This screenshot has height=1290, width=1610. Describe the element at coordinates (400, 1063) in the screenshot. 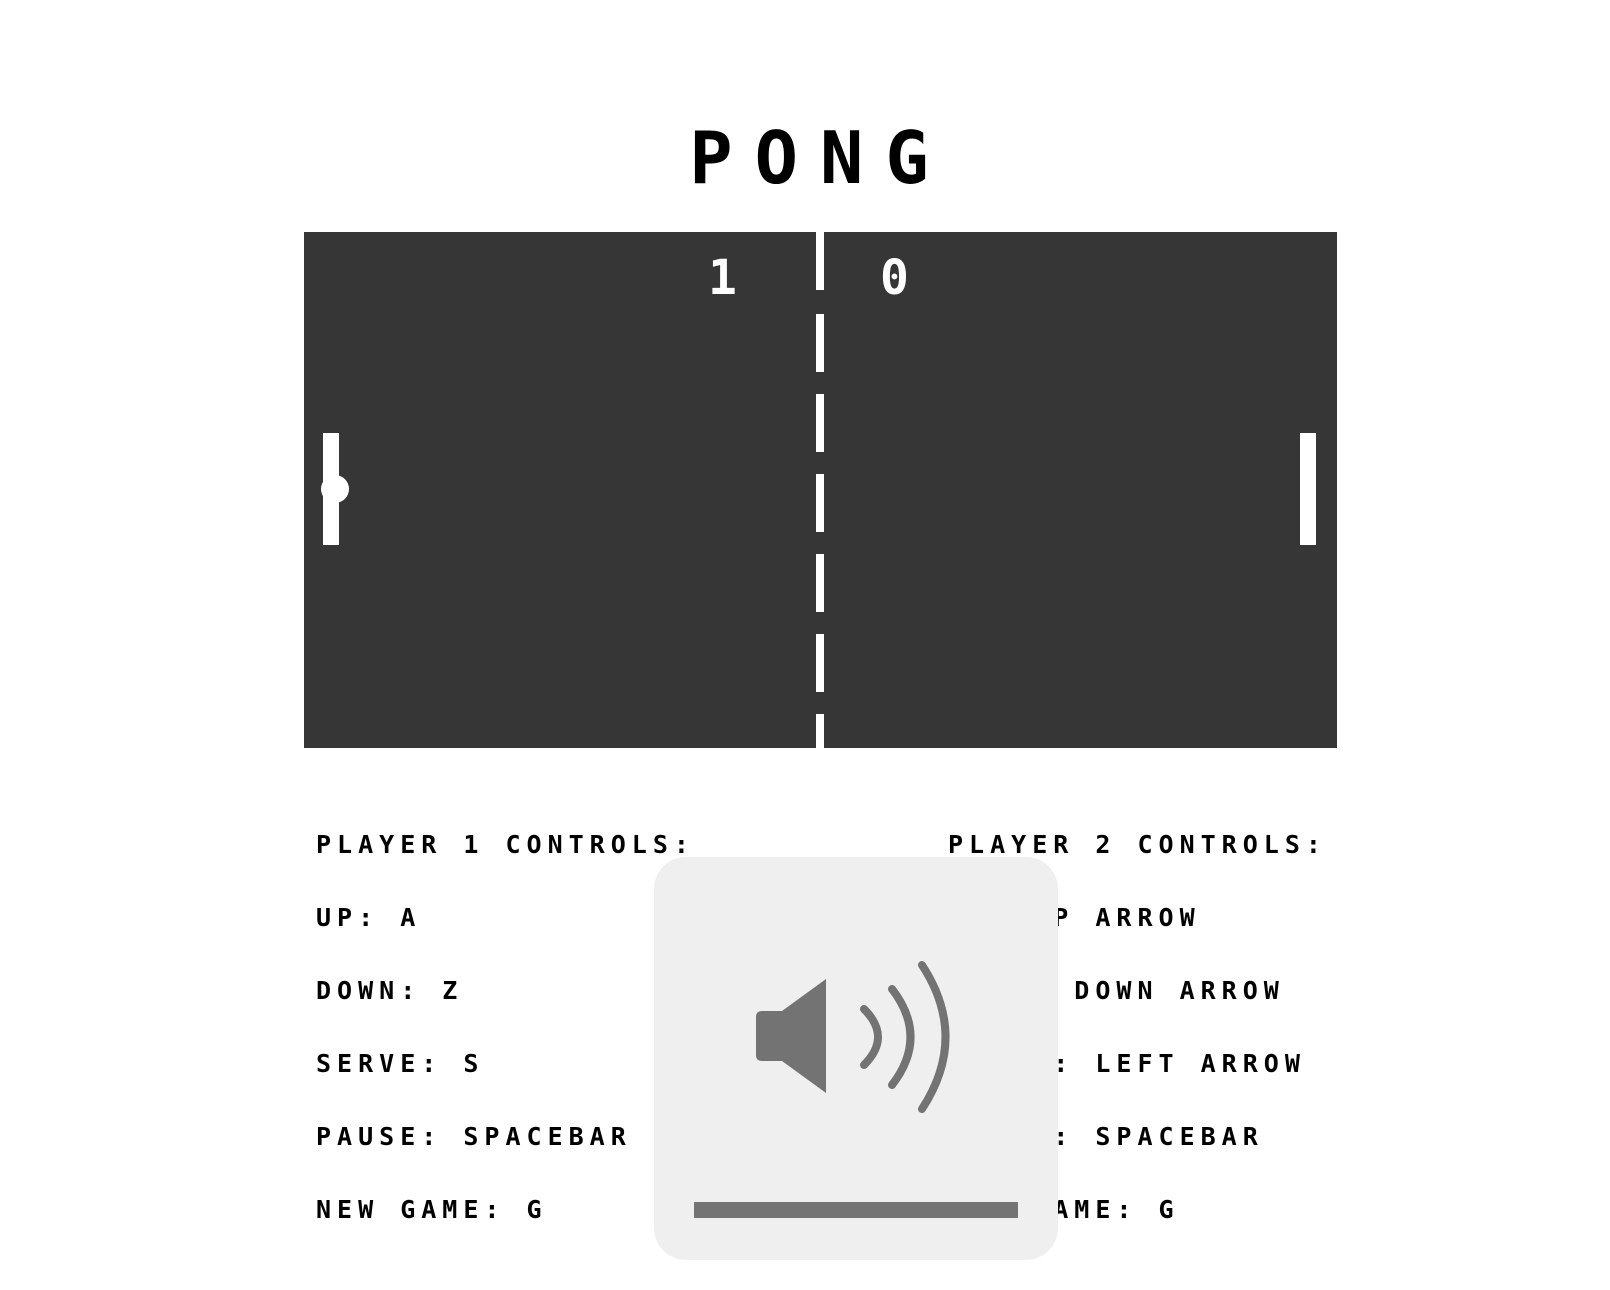

I see `player1-control-serve: SERVE: S` at that location.